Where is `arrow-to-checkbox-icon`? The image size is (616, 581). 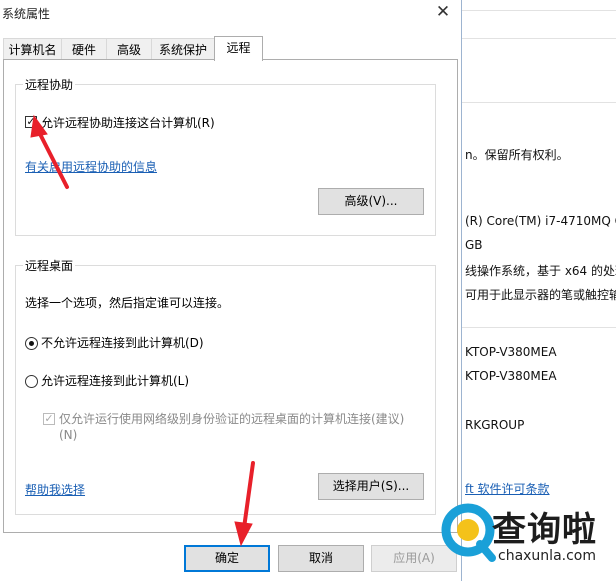 arrow-to-checkbox-icon is located at coordinates (49, 151).